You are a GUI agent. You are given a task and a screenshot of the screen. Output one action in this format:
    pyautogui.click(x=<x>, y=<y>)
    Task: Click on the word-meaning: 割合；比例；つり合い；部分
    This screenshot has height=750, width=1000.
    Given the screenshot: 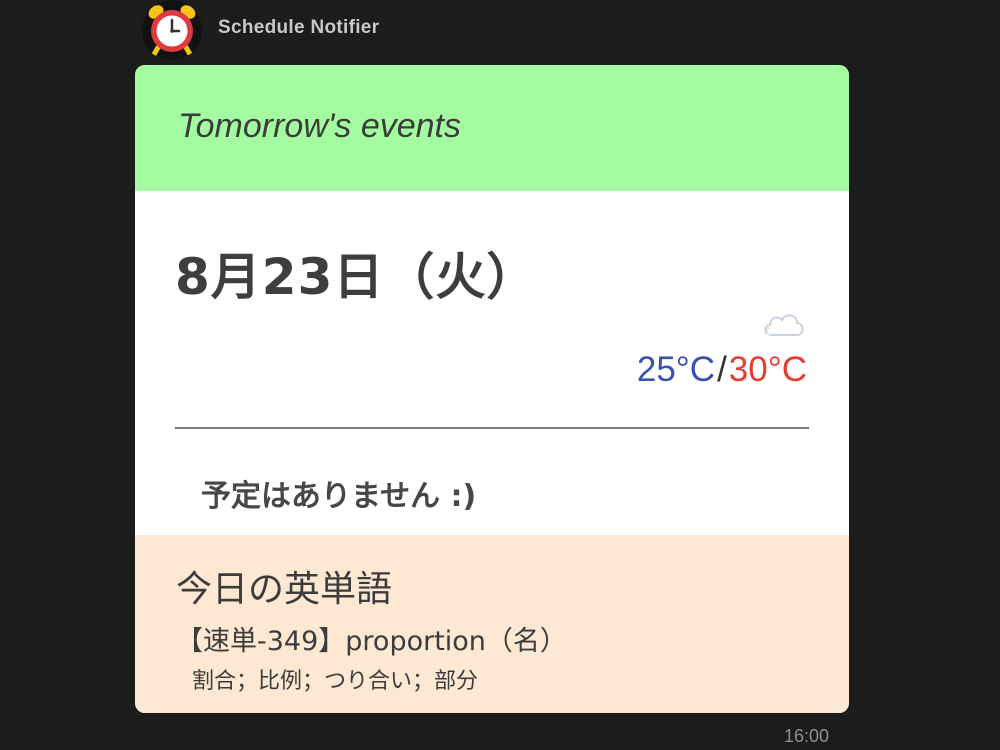 What is the action you would take?
    pyautogui.click(x=335, y=681)
    